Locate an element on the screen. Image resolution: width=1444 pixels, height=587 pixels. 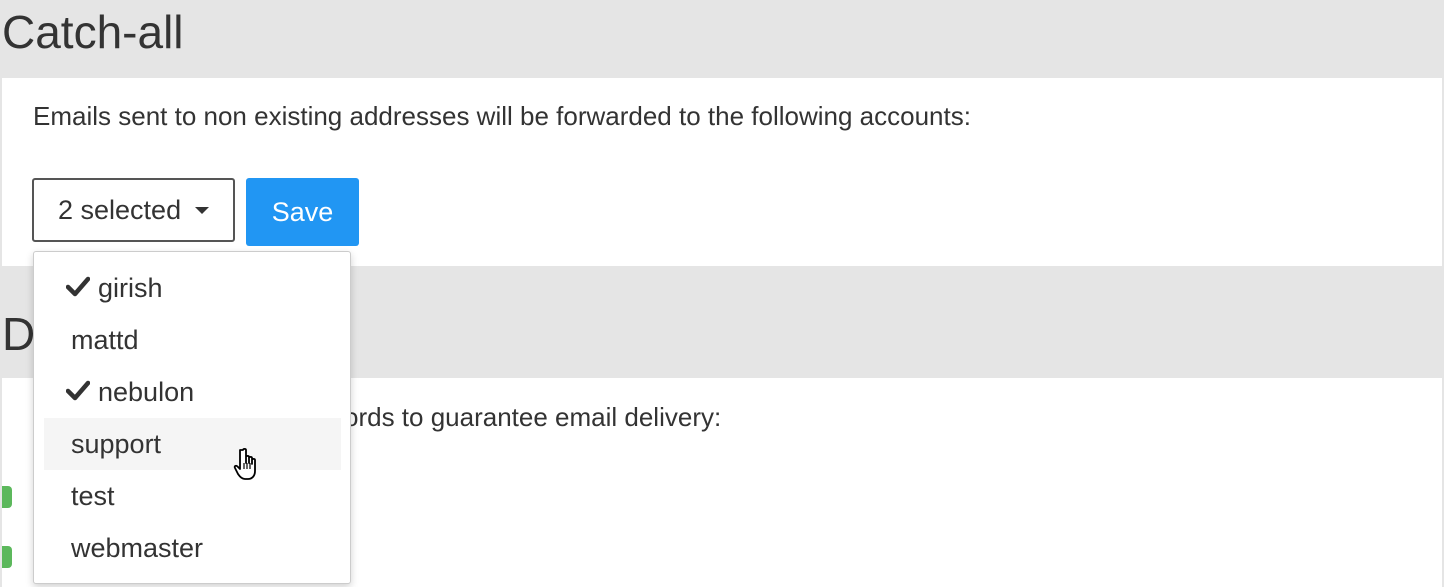
dropdown-option-label: mattd is located at coordinates (105, 339).